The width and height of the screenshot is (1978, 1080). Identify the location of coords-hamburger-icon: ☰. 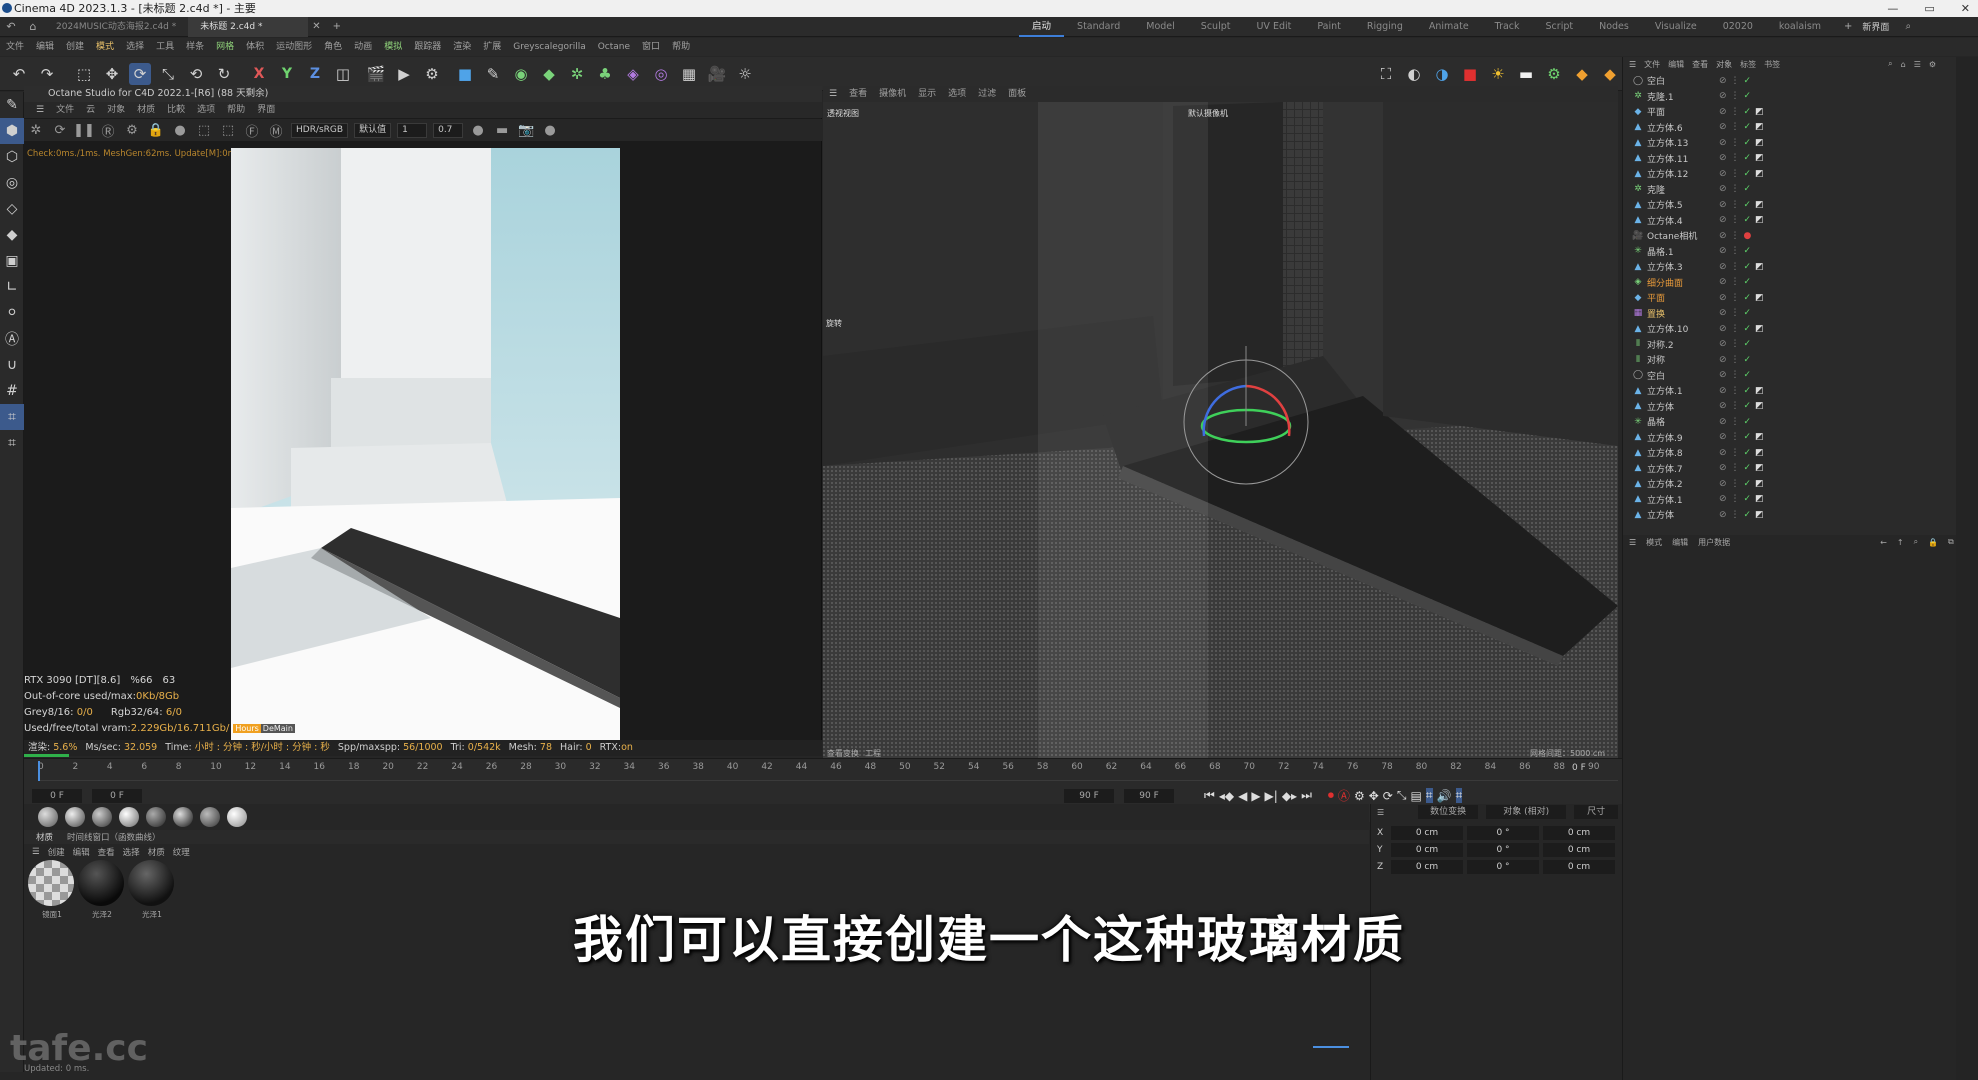
(1380, 812).